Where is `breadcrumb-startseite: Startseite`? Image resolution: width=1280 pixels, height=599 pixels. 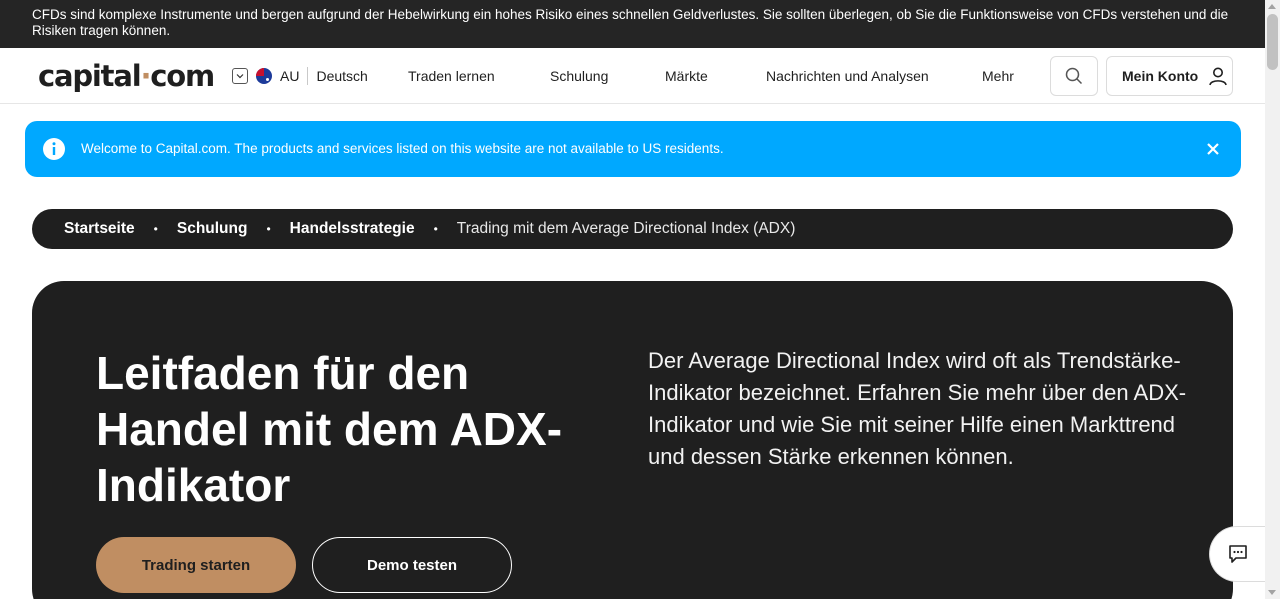
breadcrumb-startseite: Startseite is located at coordinates (99, 229).